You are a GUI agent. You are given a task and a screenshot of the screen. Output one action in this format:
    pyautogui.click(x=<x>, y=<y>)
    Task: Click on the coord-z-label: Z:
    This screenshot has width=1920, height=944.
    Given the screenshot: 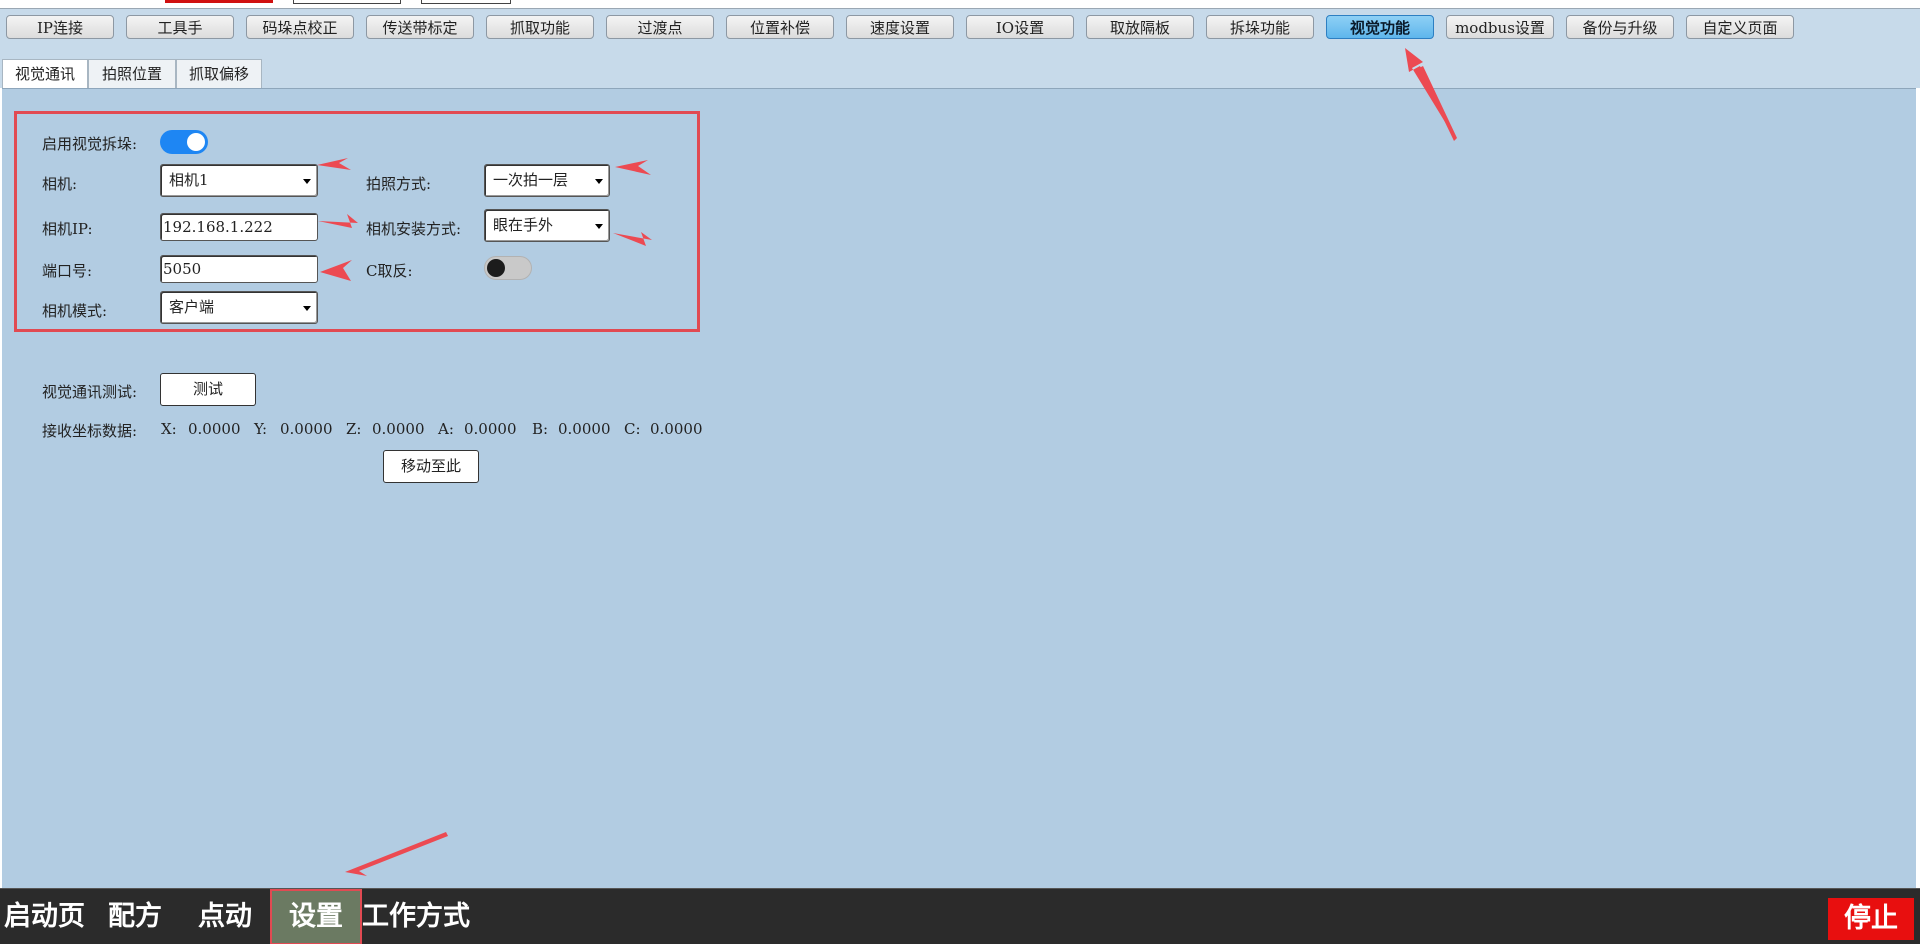 What is the action you would take?
    pyautogui.click(x=354, y=429)
    